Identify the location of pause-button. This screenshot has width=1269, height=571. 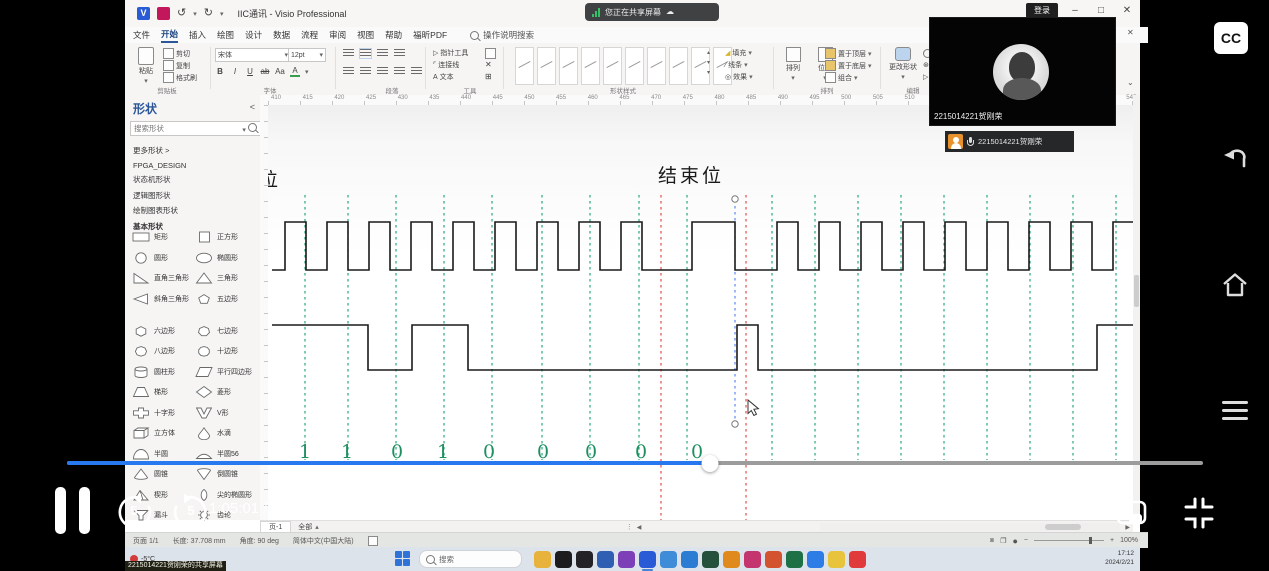
(75, 510).